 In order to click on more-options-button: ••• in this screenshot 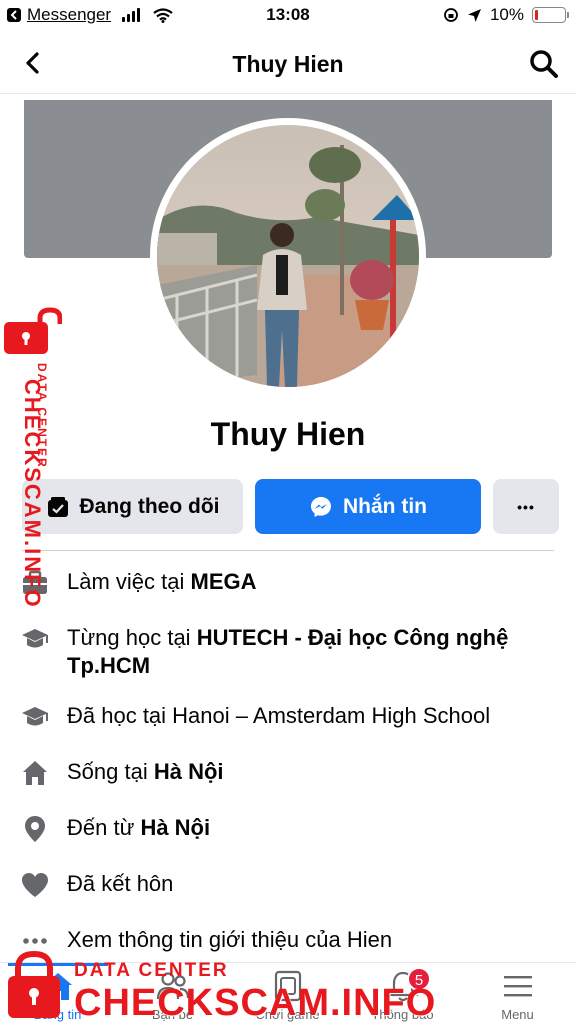, I will do `click(526, 506)`.